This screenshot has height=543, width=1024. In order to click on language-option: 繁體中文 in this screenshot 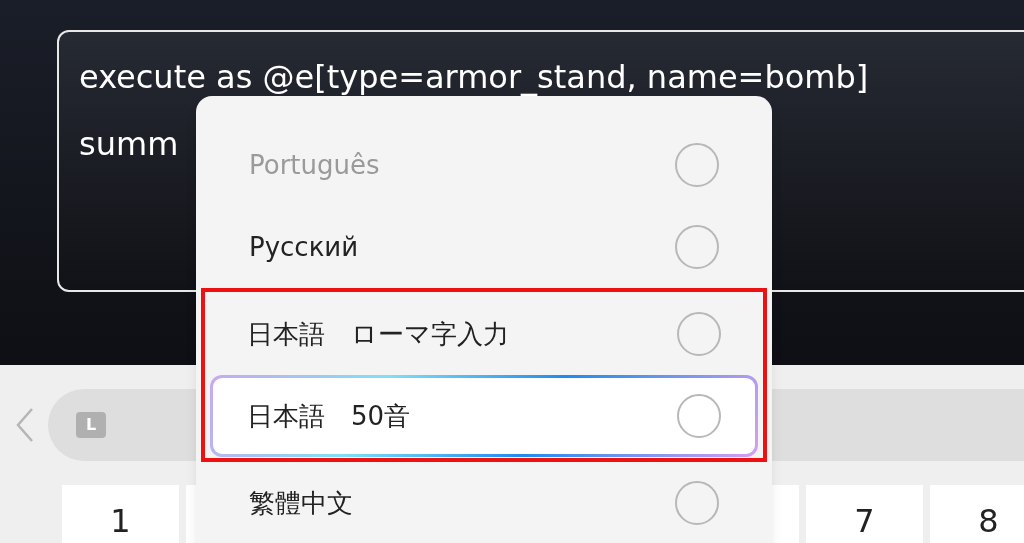, I will do `click(484, 502)`.